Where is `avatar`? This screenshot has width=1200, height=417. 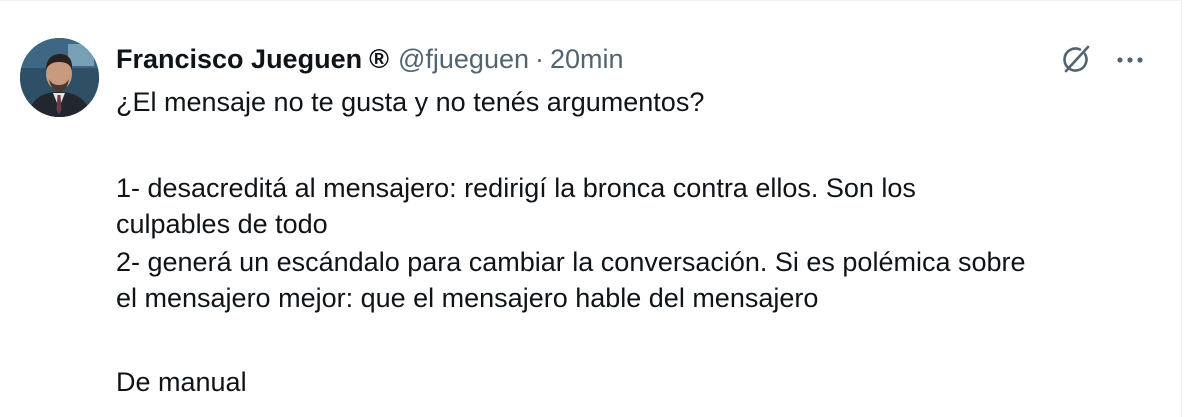
avatar is located at coordinates (59, 77).